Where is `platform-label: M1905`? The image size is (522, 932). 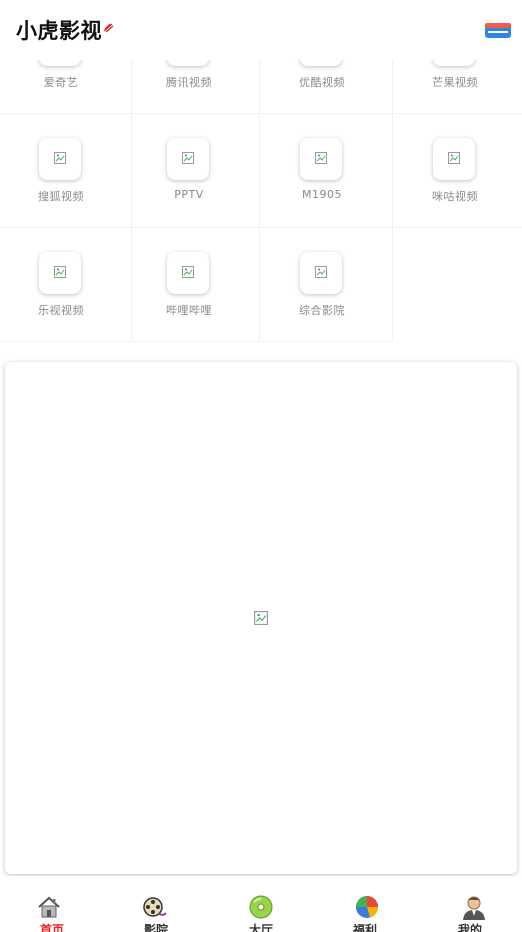
platform-label: M1905 is located at coordinates (322, 194).